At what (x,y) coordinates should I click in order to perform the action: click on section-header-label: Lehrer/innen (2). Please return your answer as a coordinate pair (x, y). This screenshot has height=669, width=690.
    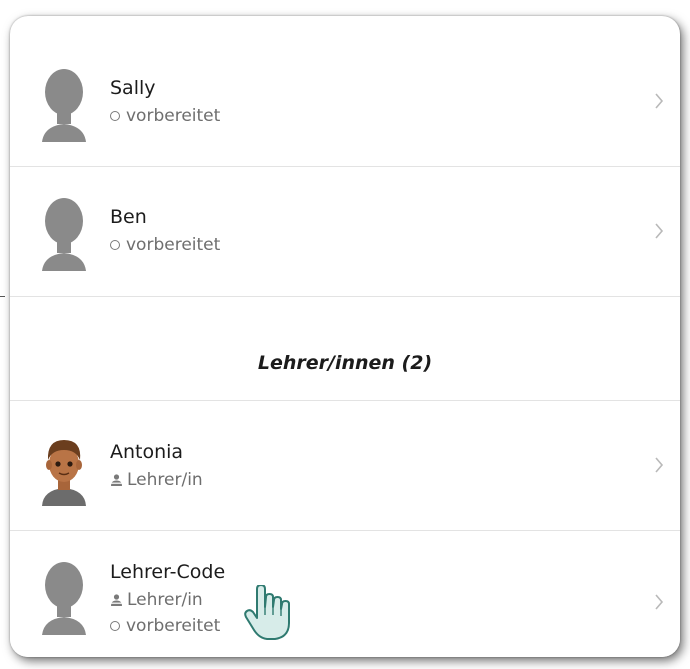
    Looking at the image, I should click on (345, 363).